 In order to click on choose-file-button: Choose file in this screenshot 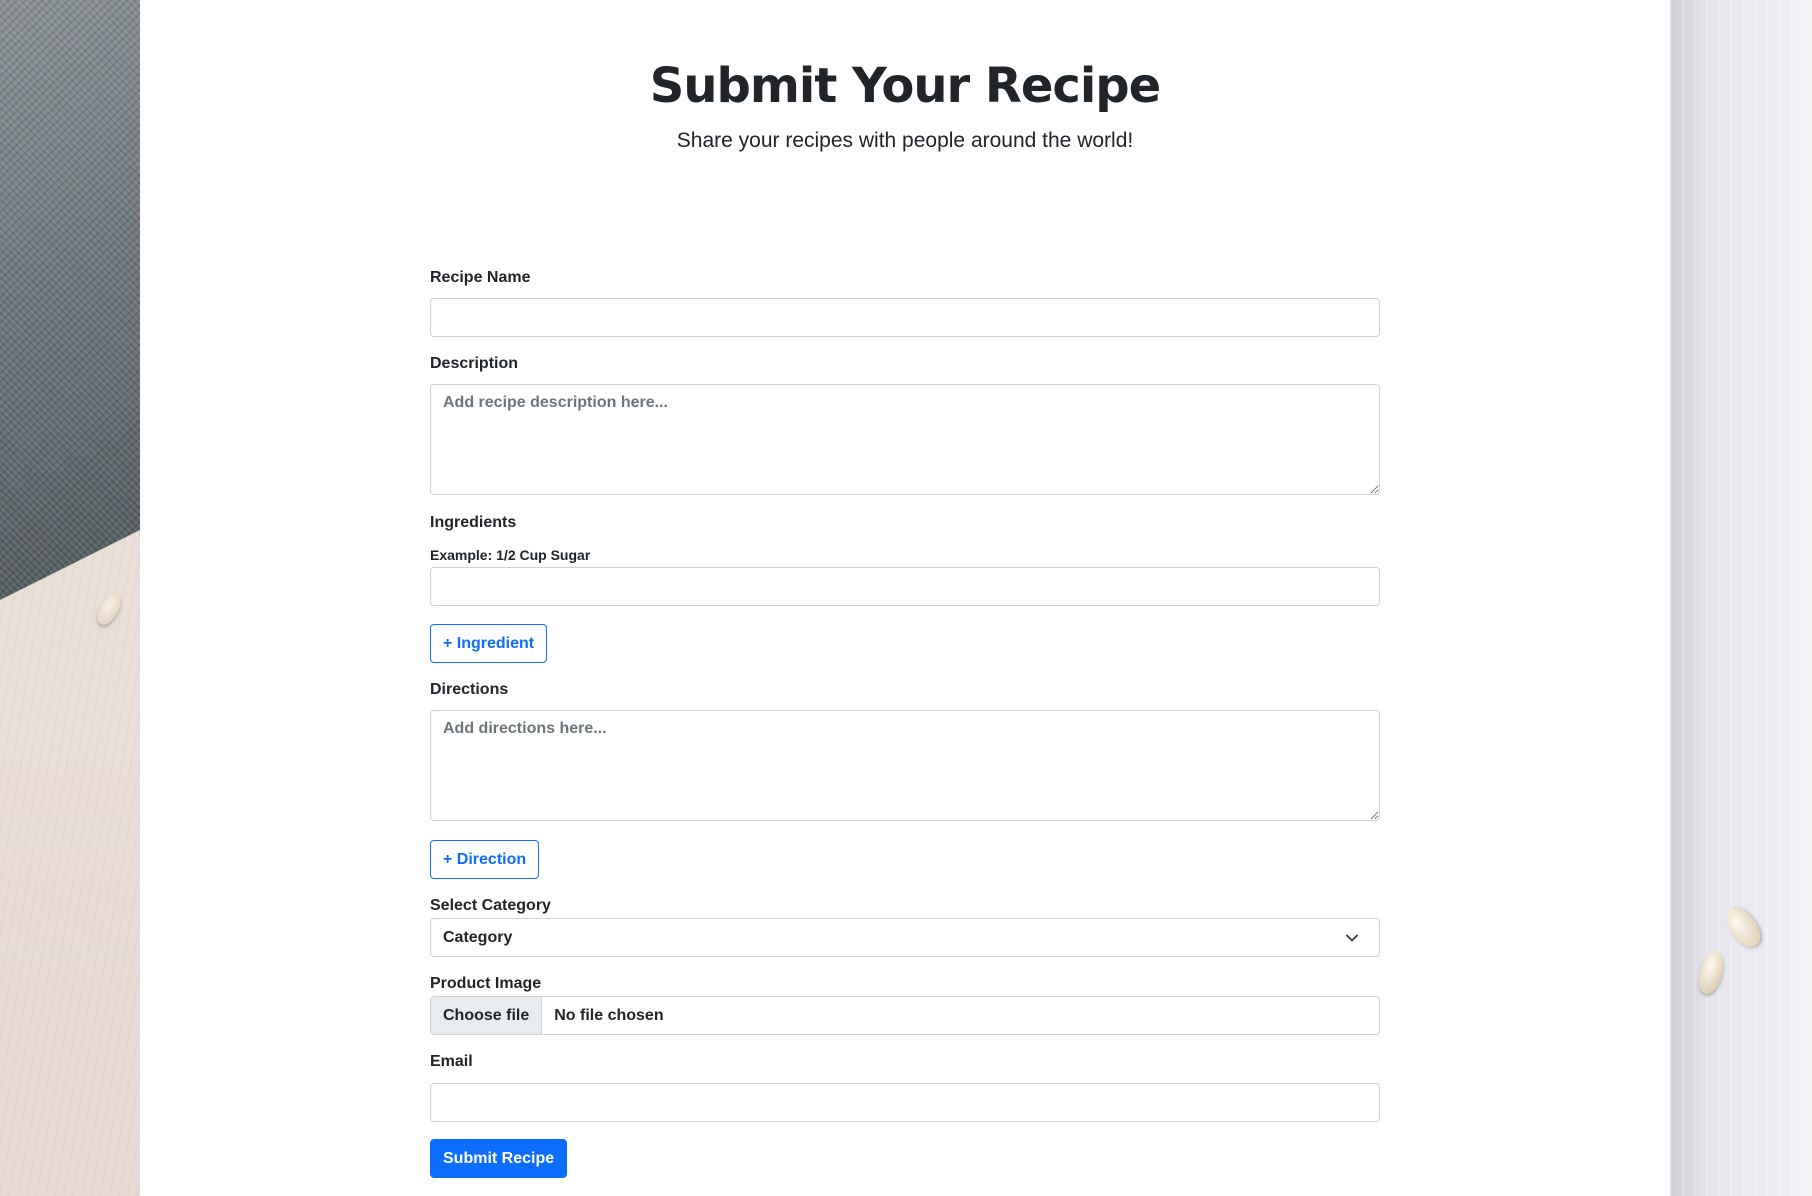, I will do `click(487, 1015)`.